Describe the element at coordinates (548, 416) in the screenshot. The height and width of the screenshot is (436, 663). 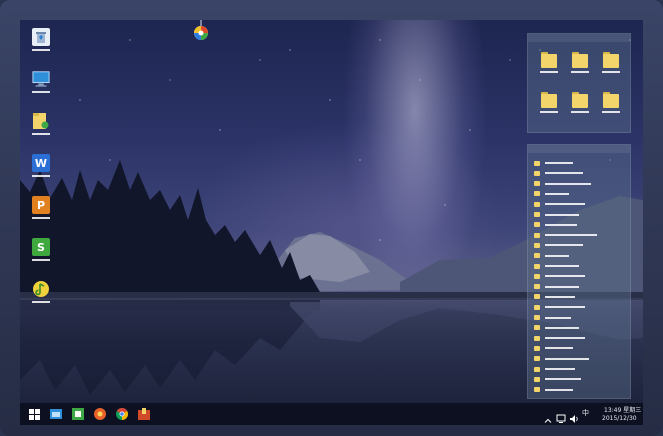
I see `tray-overflow-chevron-up-icon` at that location.